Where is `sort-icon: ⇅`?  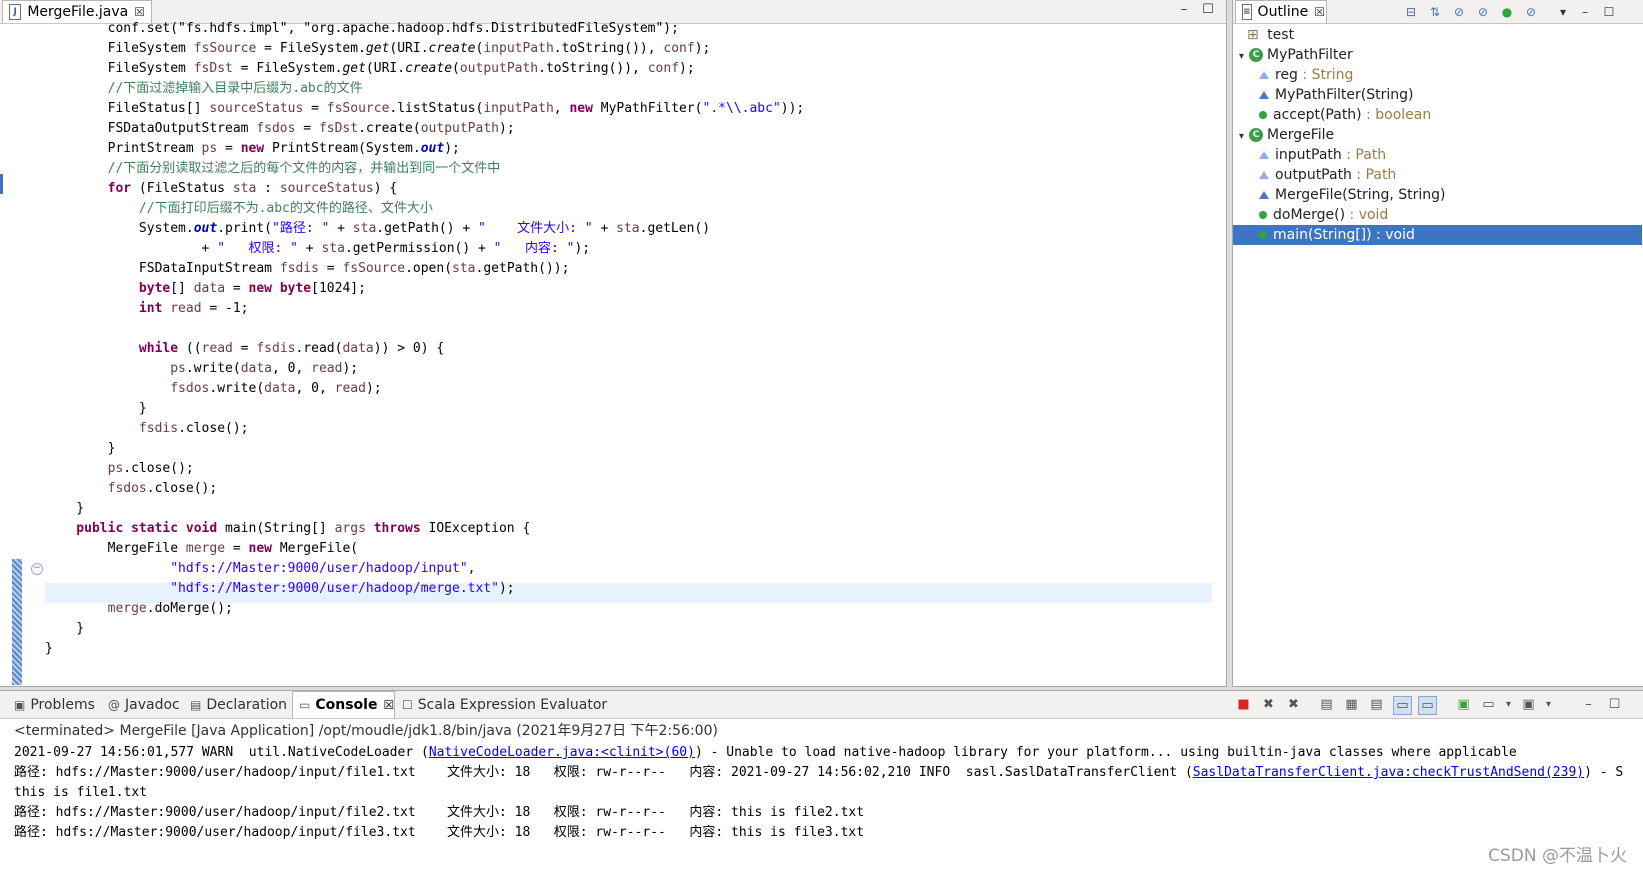 sort-icon: ⇅ is located at coordinates (1435, 12).